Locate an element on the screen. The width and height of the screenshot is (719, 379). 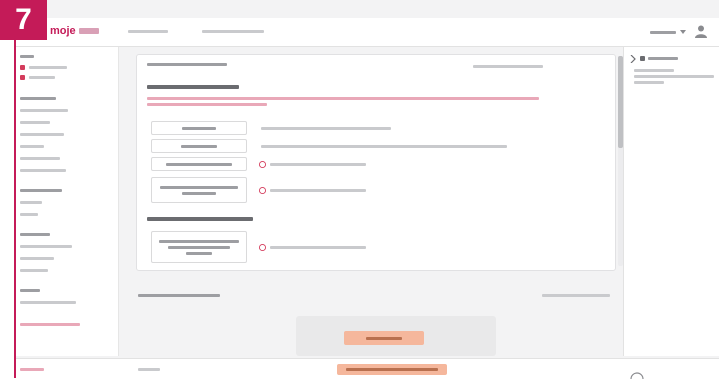
second-section is located at coordinates (375, 321).